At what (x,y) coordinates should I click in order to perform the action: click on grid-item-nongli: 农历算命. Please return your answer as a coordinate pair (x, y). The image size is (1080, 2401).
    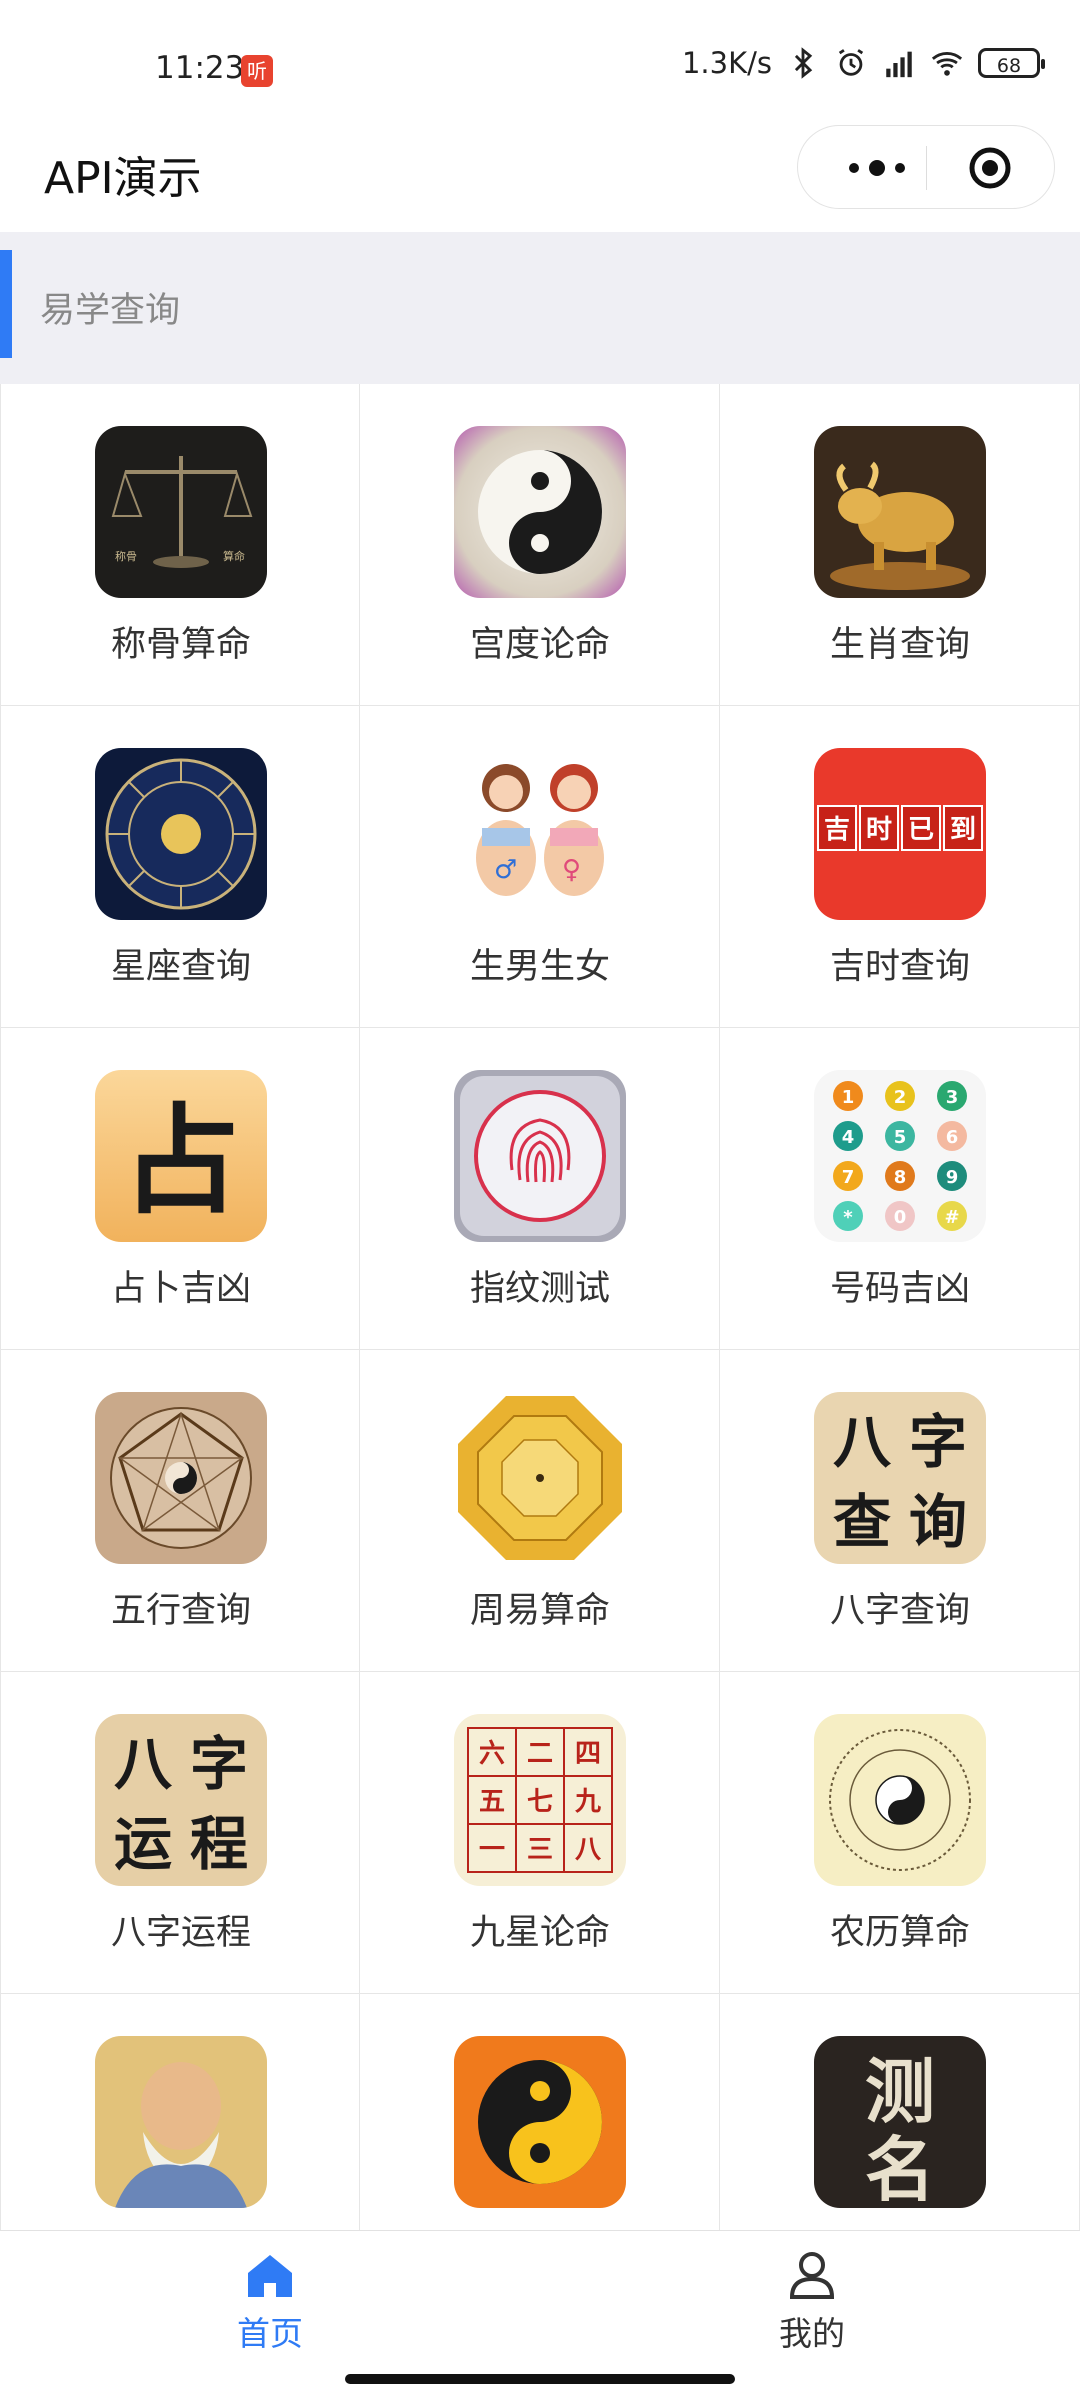
    Looking at the image, I should click on (900, 1833).